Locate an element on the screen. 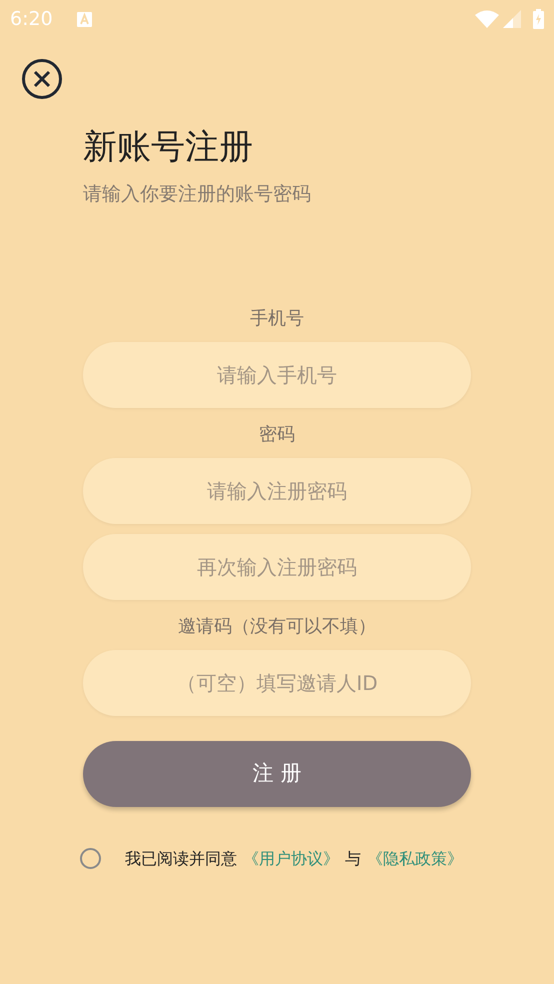 This screenshot has width=554, height=984. page-subtitle: 请输入你要注册的账号密码 is located at coordinates (197, 194).